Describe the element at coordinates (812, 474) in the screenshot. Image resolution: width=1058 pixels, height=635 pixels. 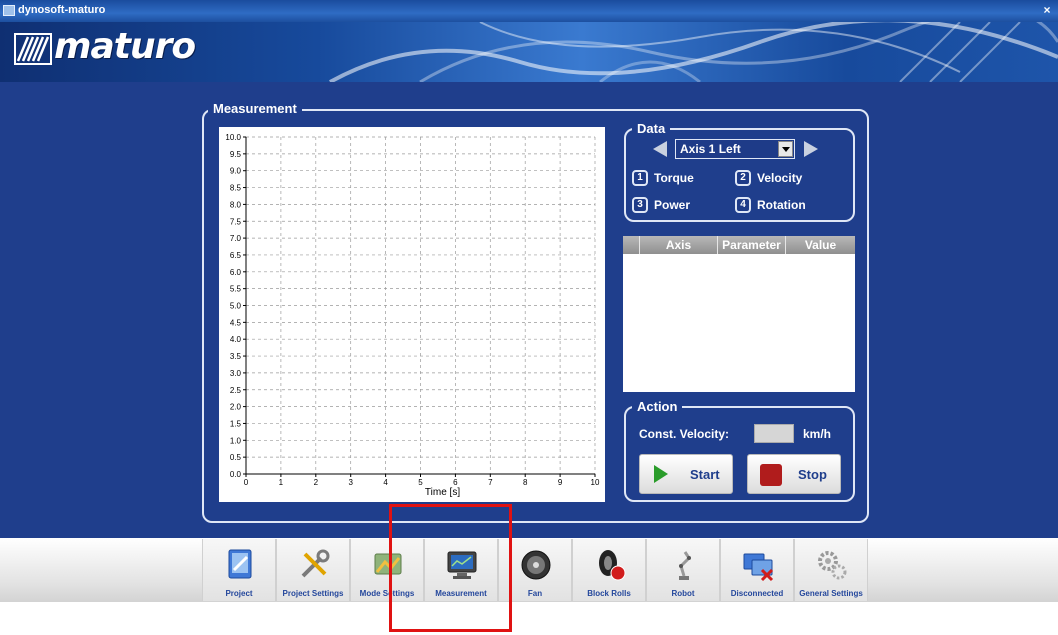
I see `stop-button-label: Stop` at that location.